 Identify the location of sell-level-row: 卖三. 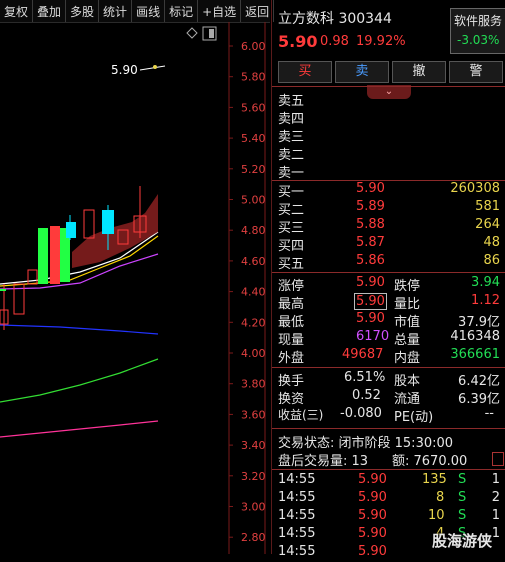
(291, 137).